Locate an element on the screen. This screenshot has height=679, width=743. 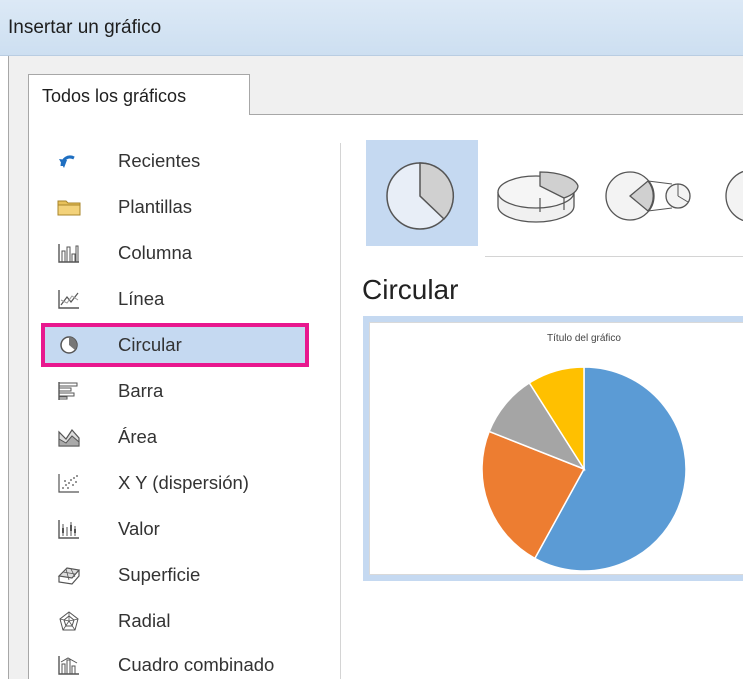
stock-chart-icon is located at coordinates (69, 529).